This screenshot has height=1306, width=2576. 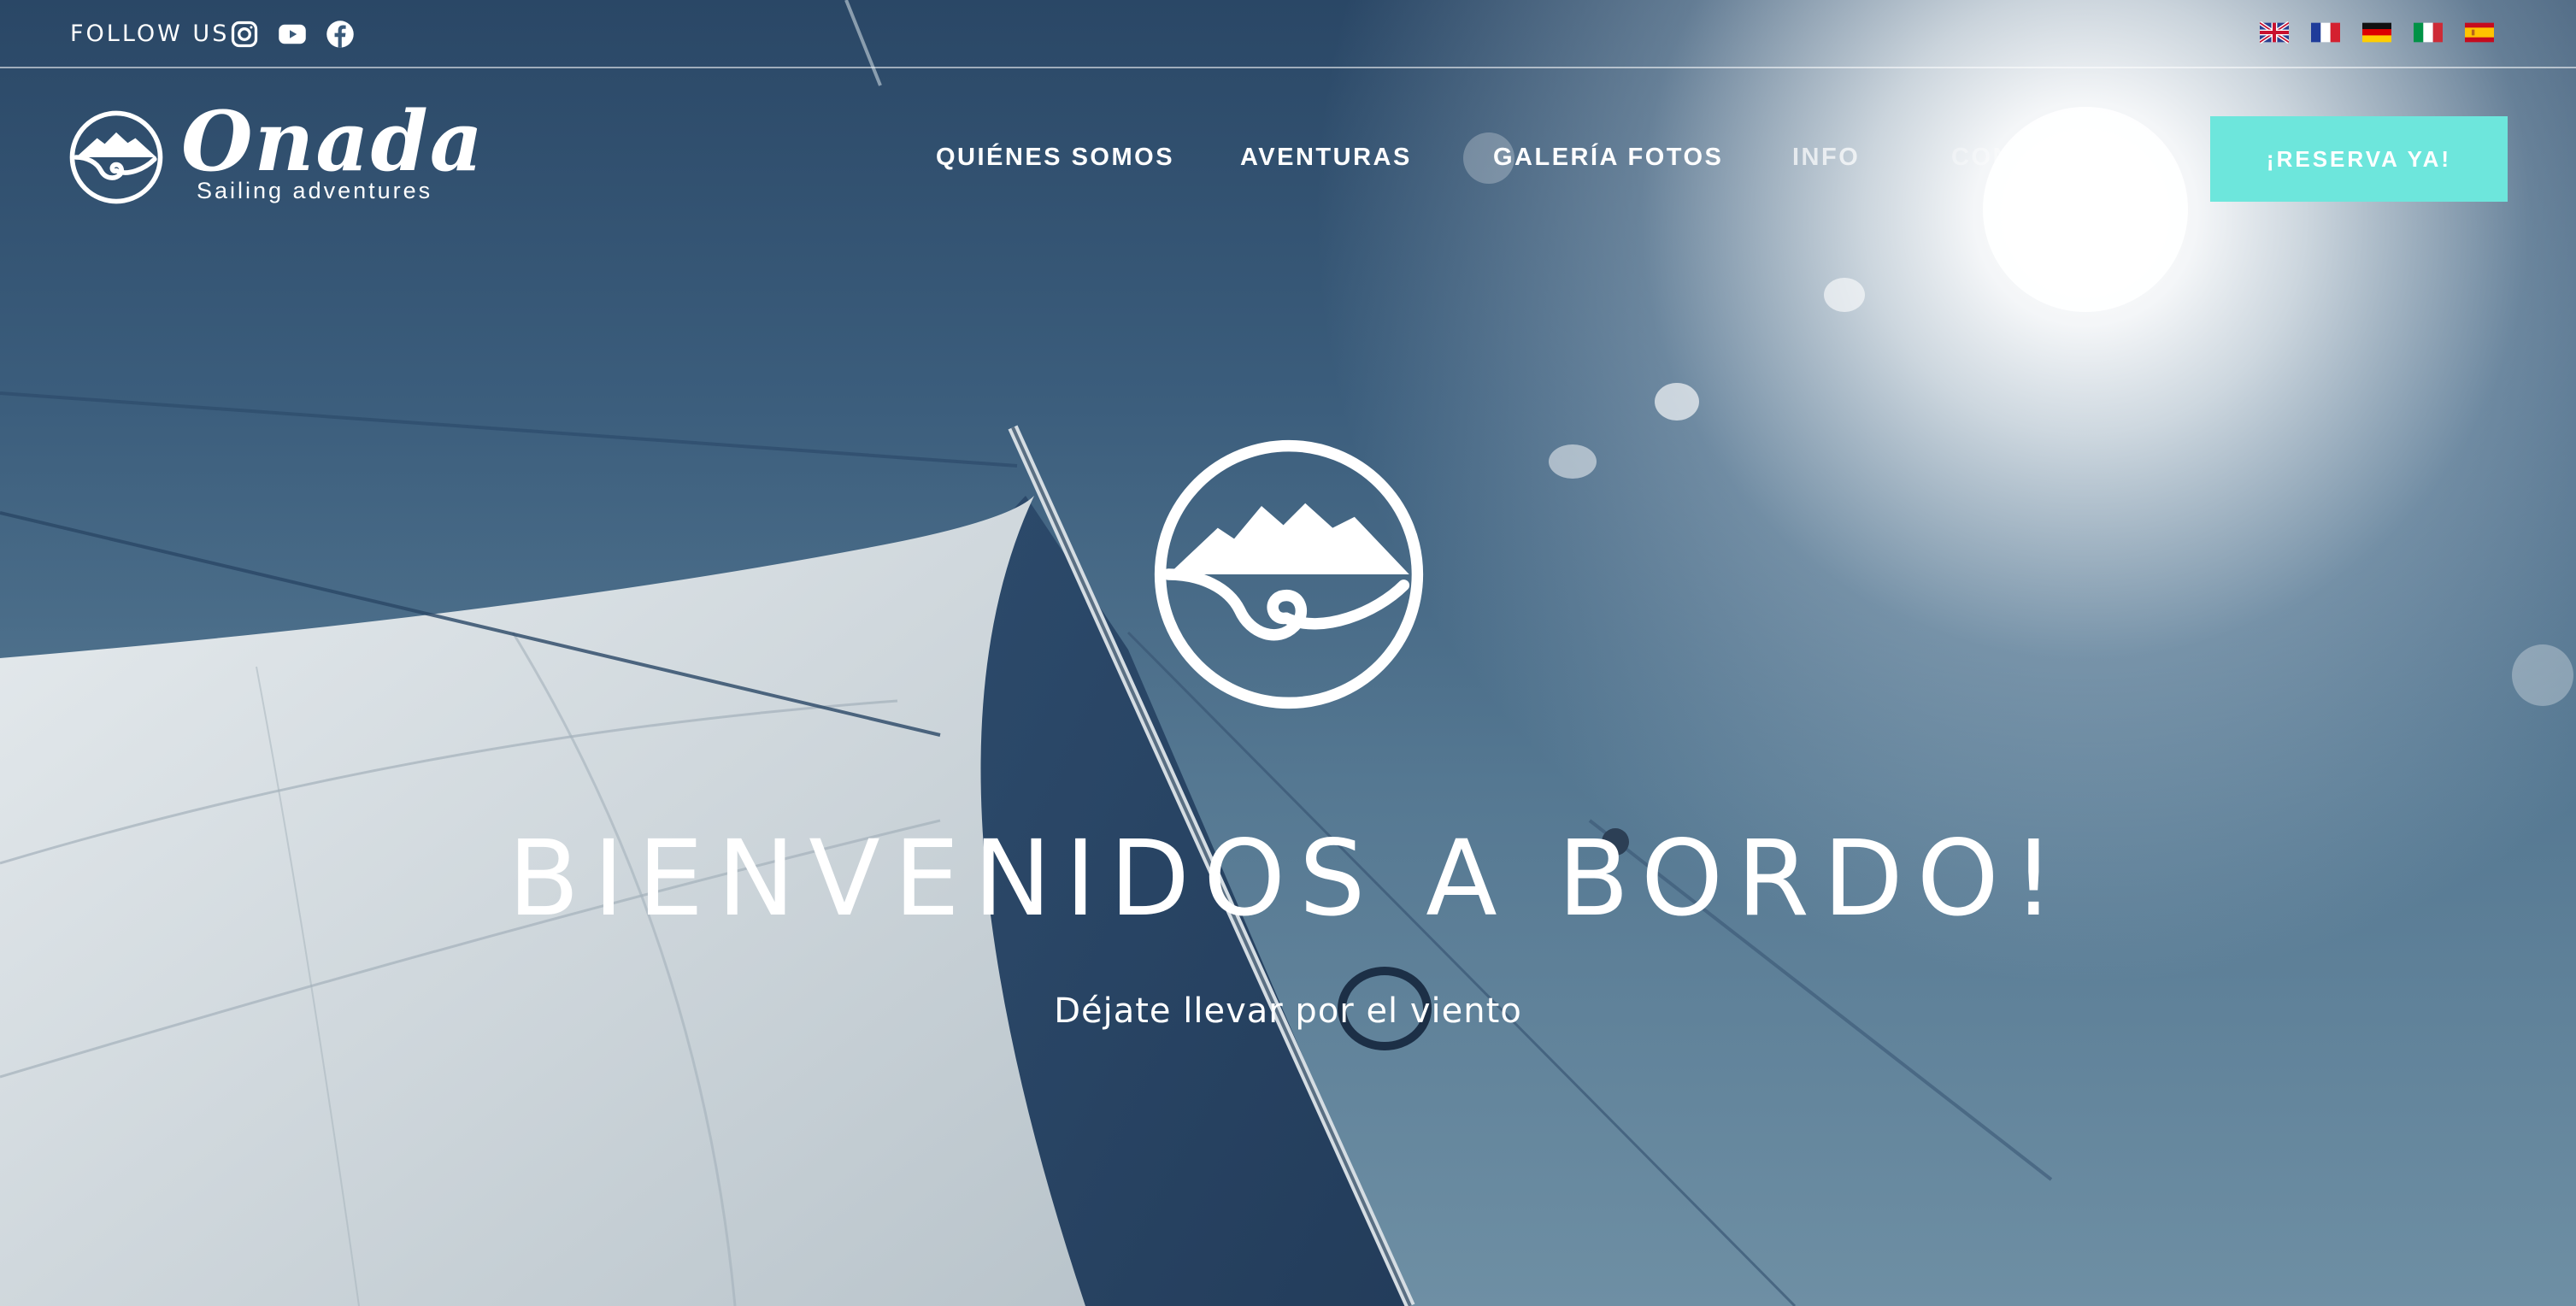 What do you see at coordinates (1288, 1011) in the screenshot?
I see `hero-subtitle: Déjate llevar por el viento` at bounding box center [1288, 1011].